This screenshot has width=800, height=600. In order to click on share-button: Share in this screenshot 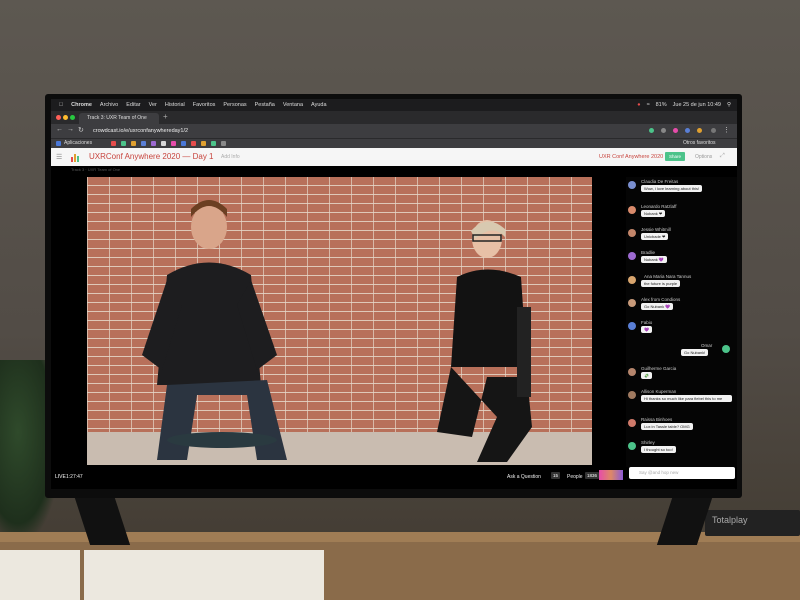, I will do `click(675, 156)`.